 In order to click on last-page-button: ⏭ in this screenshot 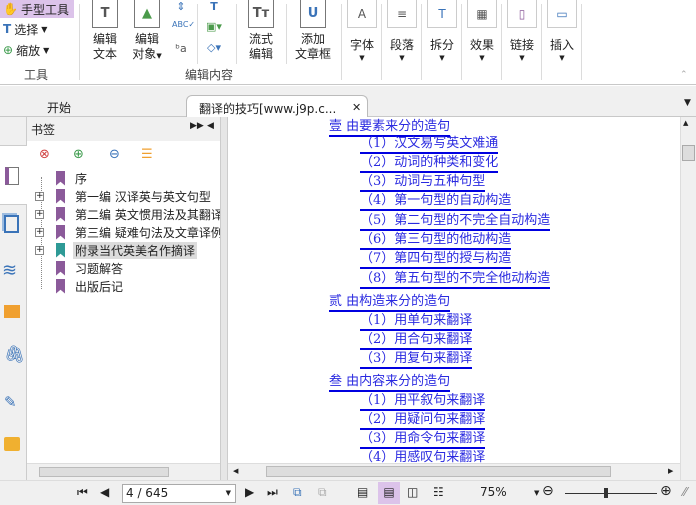, I will do `click(272, 492)`.